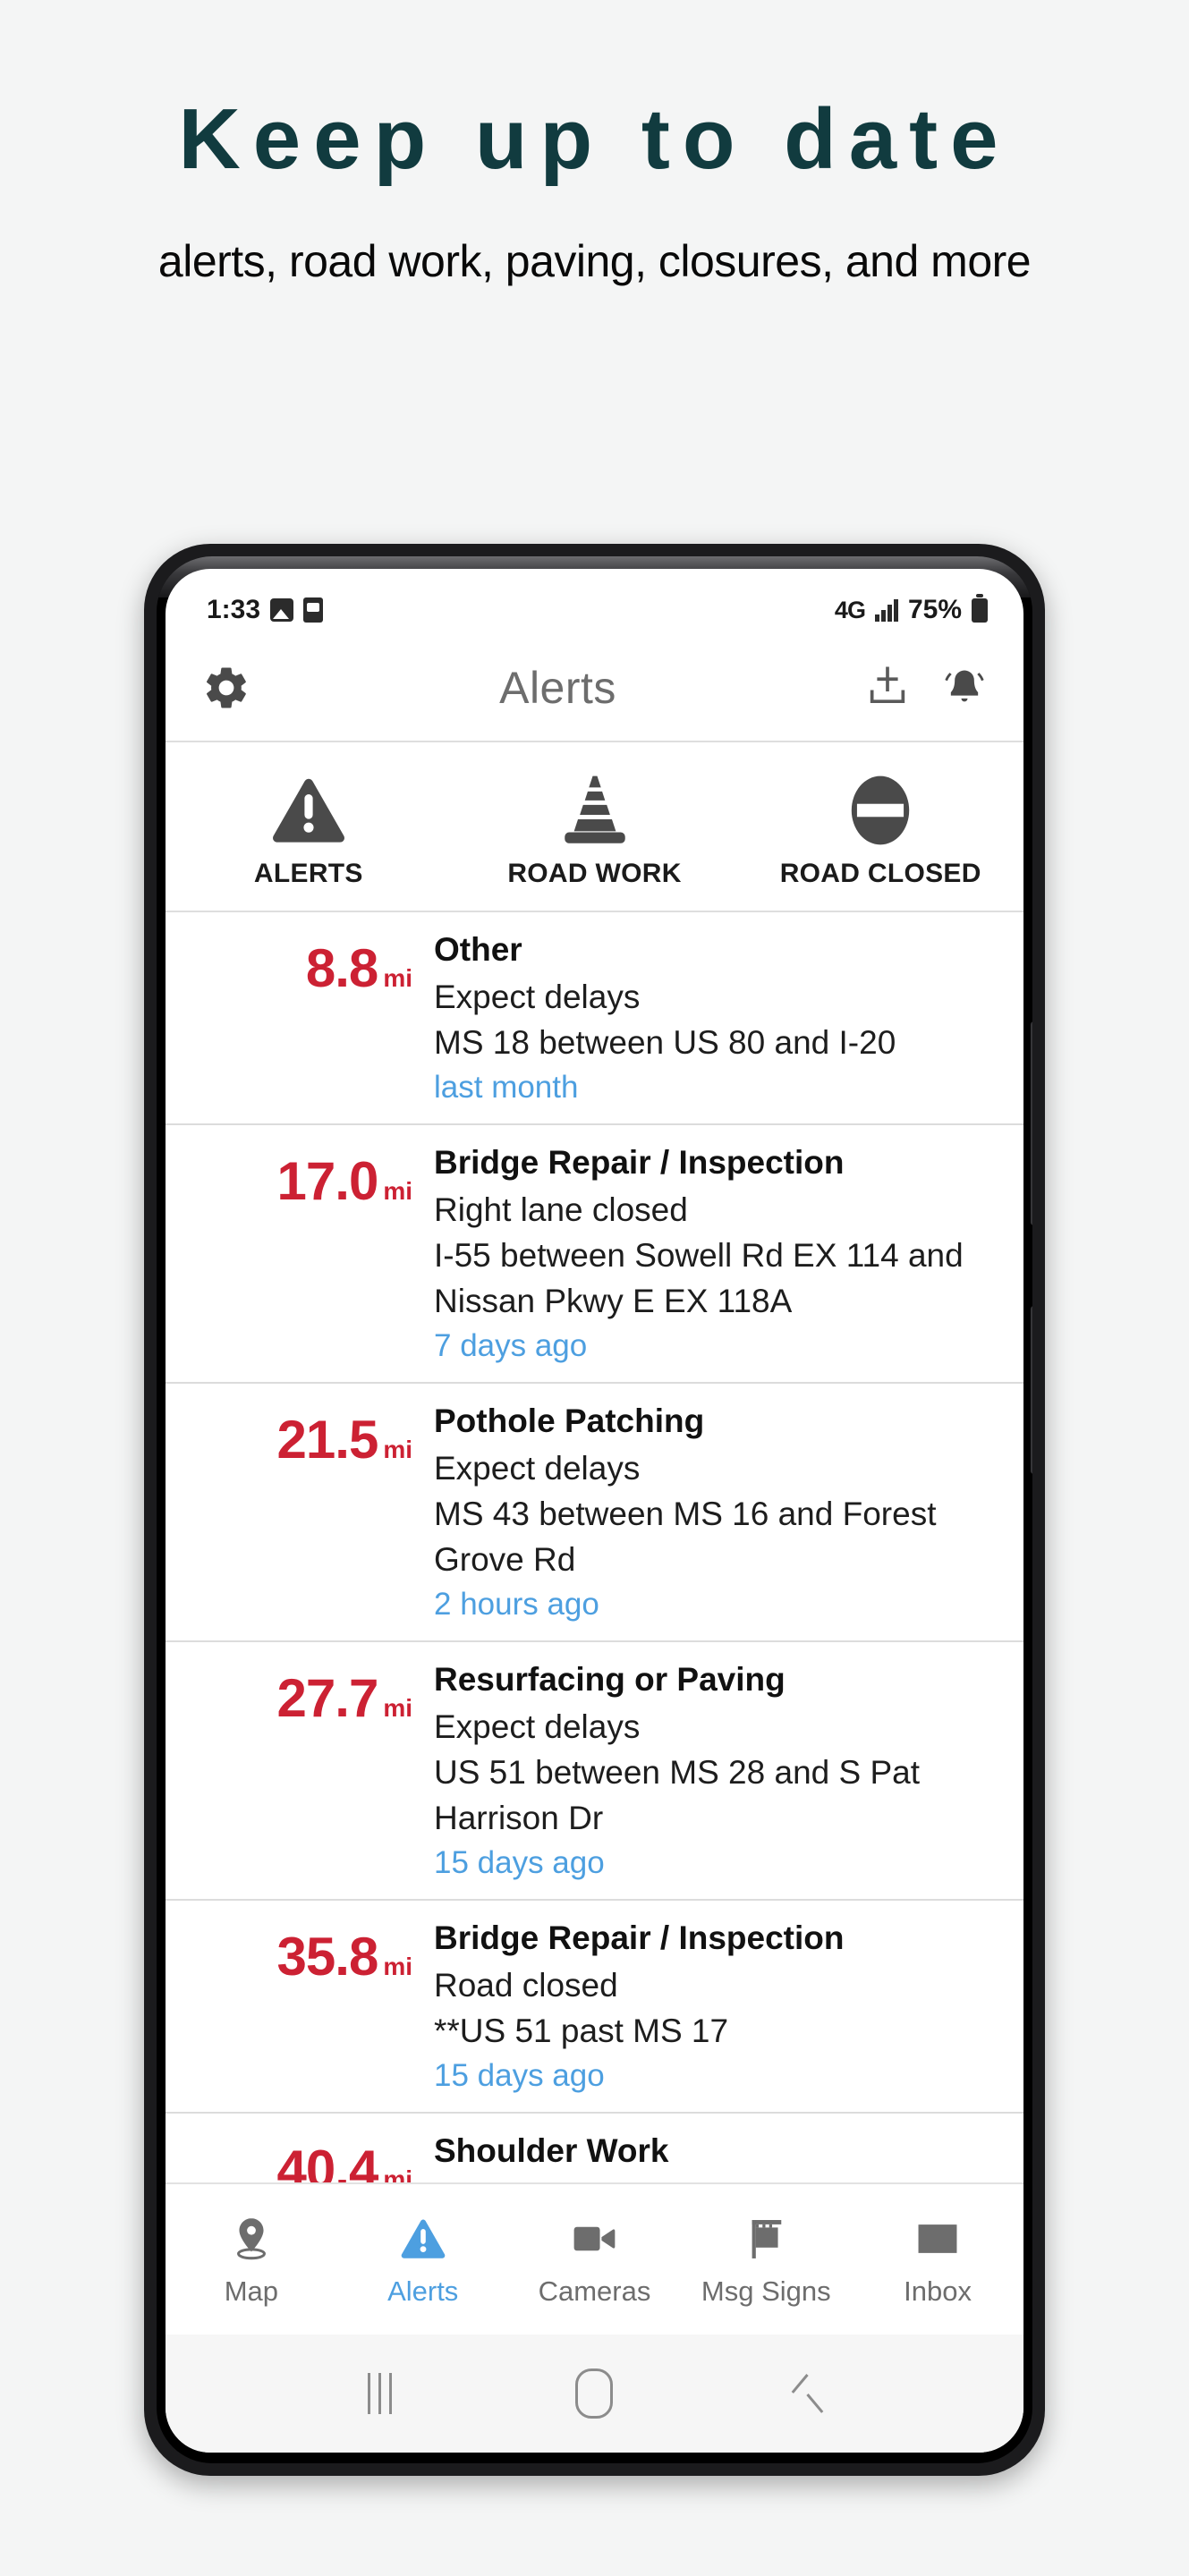 This screenshot has height=2576, width=1189. I want to click on nav-item-inbox: Inbox, so click(937, 2259).